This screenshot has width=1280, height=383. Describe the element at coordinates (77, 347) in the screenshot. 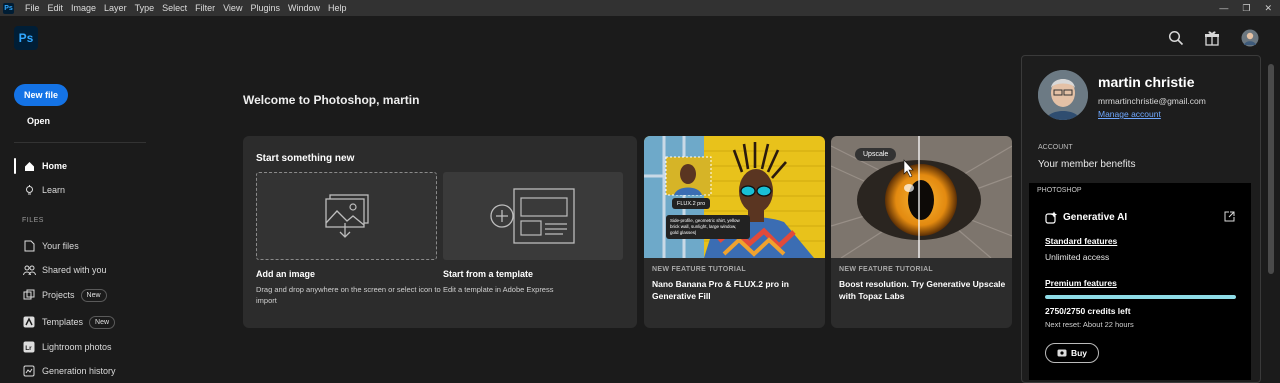

I see `sidebar-item-label: Lightroom photos` at that location.